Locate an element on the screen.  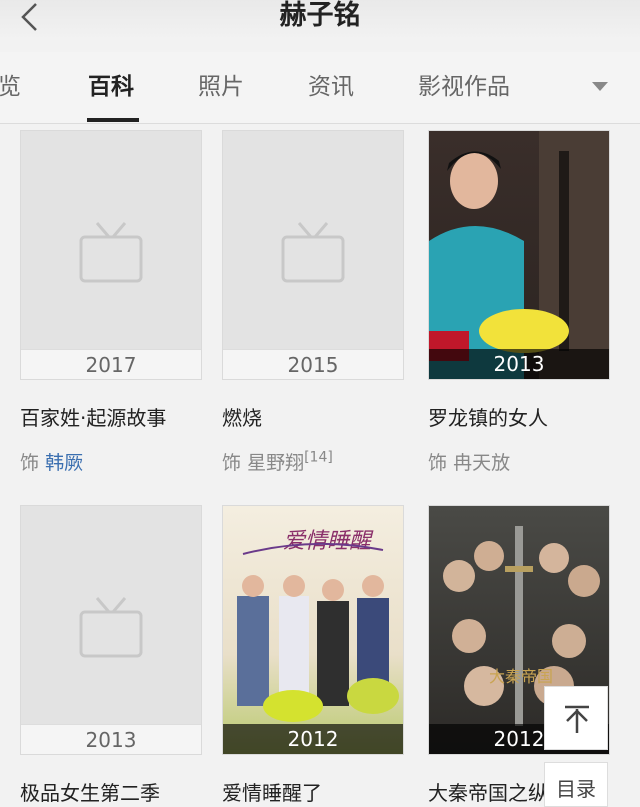
citation-note: [14] is located at coordinates (318, 458).